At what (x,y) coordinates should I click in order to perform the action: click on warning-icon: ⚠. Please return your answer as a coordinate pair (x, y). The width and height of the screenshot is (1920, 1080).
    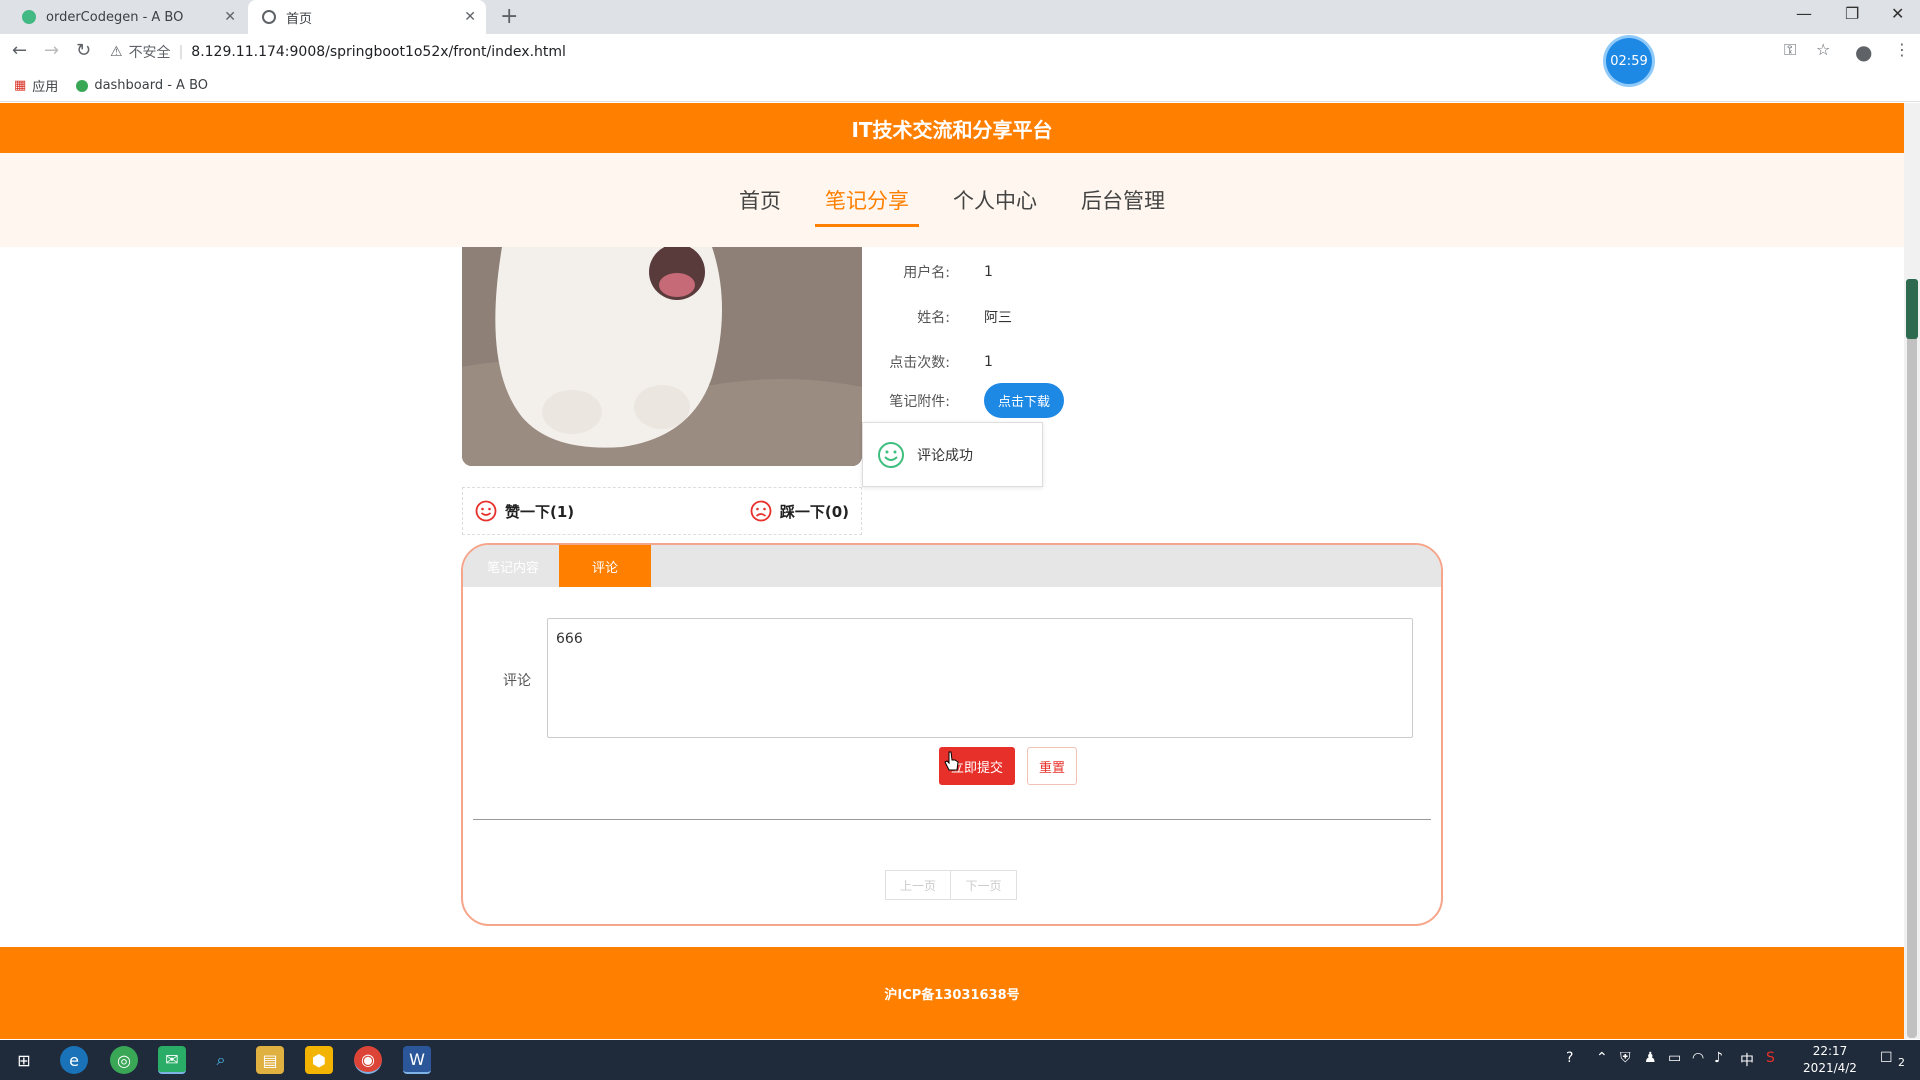
    Looking at the image, I should click on (116, 52).